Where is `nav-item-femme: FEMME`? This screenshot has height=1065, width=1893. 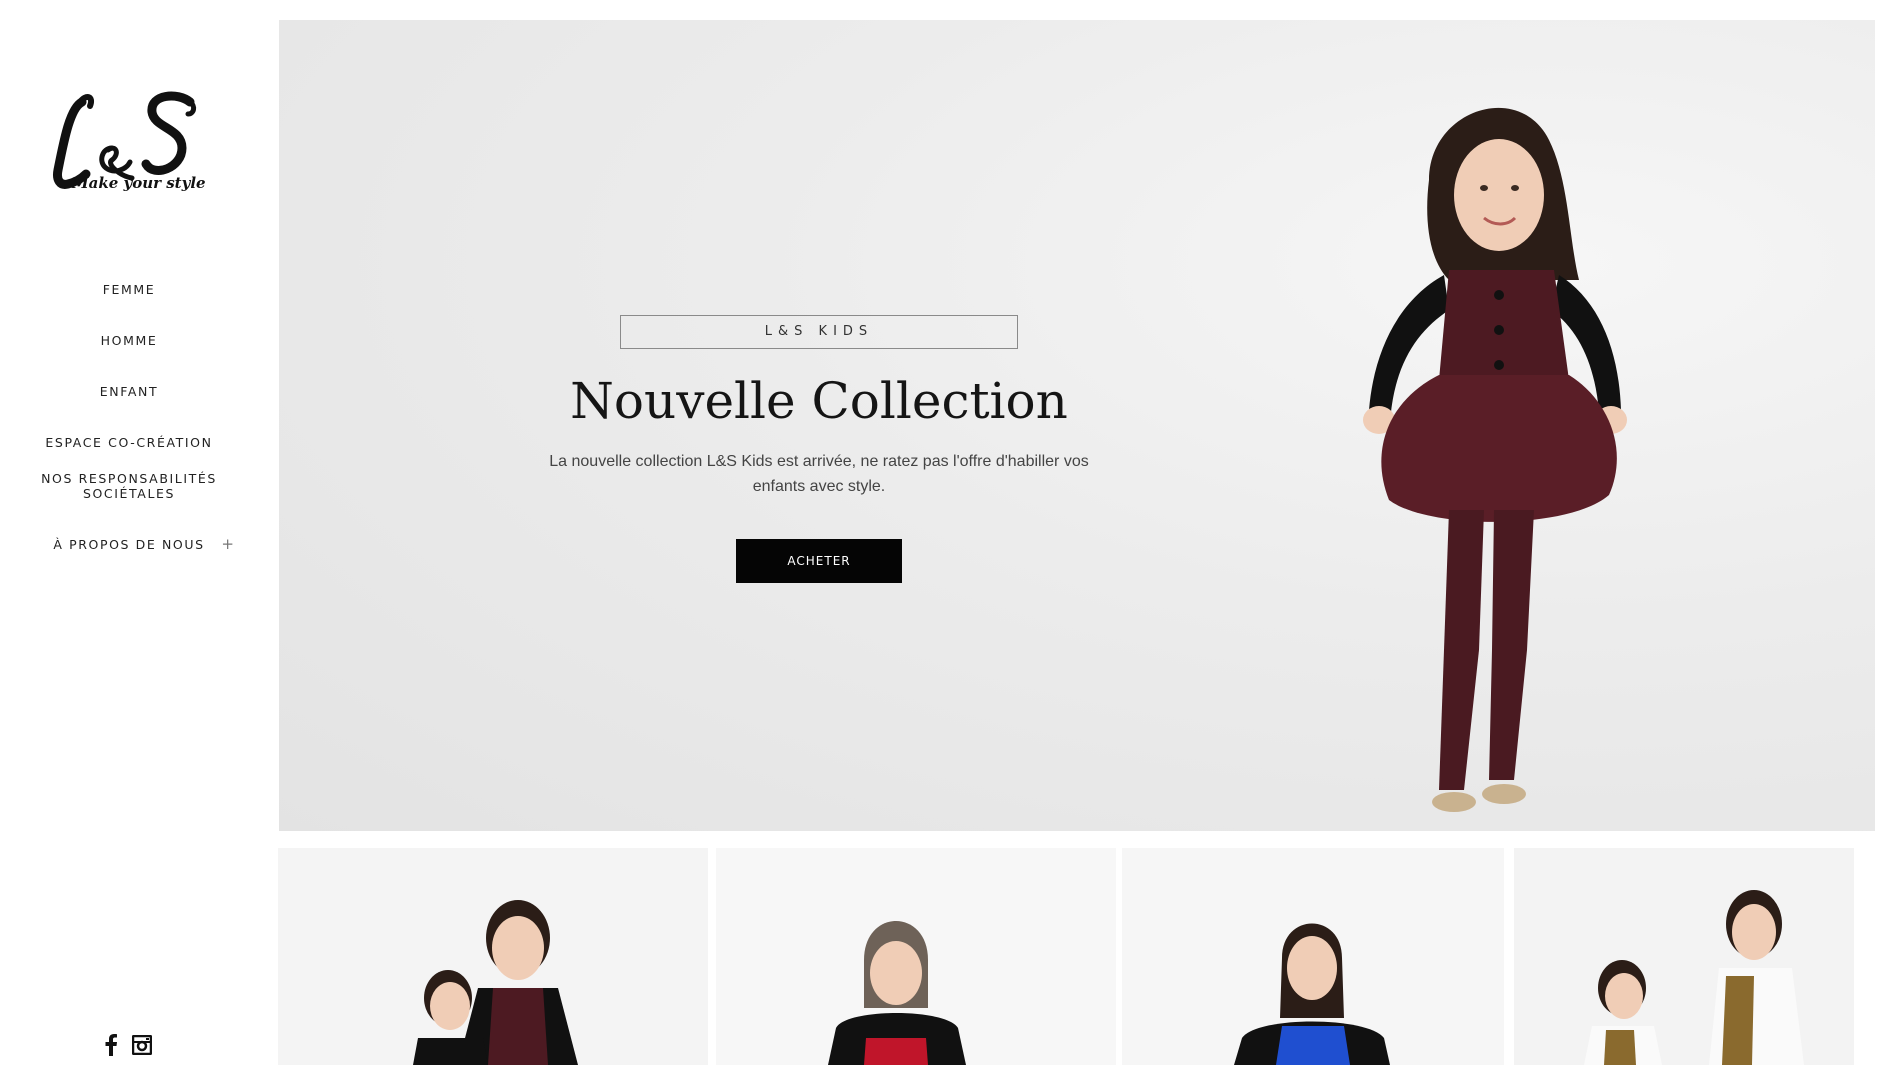
nav-item-femme: FEMME is located at coordinates (129, 289).